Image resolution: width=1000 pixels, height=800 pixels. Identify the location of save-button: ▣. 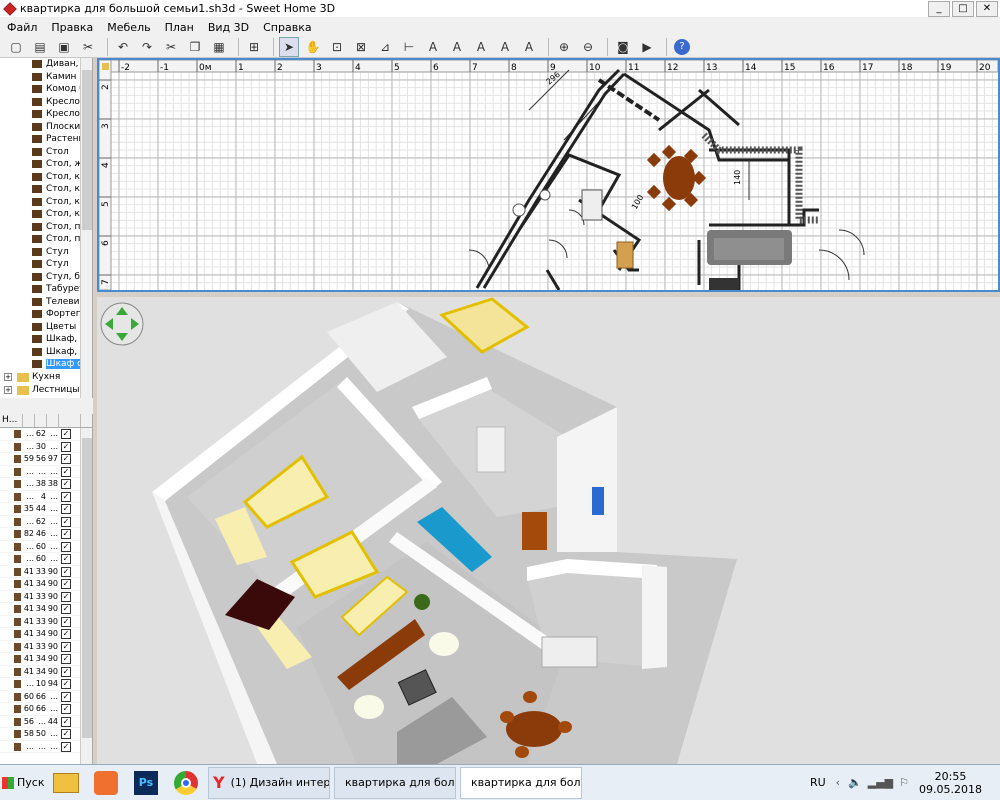
(64, 47).